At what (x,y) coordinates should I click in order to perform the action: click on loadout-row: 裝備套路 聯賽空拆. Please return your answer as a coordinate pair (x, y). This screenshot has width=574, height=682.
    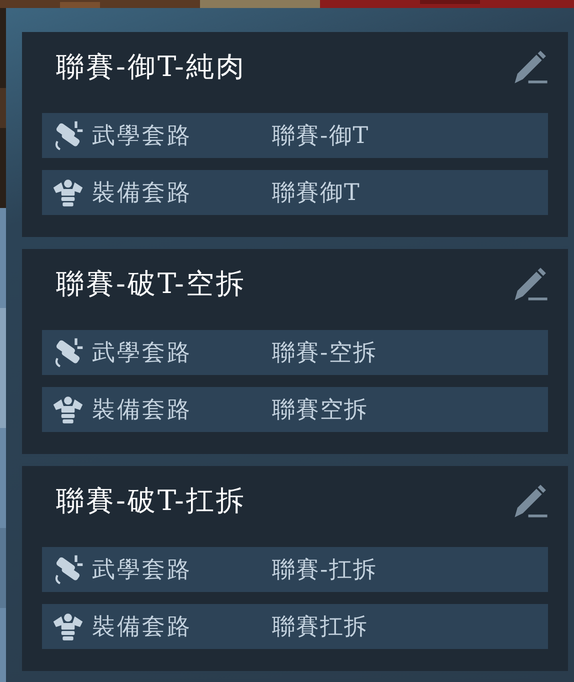
    Looking at the image, I should click on (295, 409).